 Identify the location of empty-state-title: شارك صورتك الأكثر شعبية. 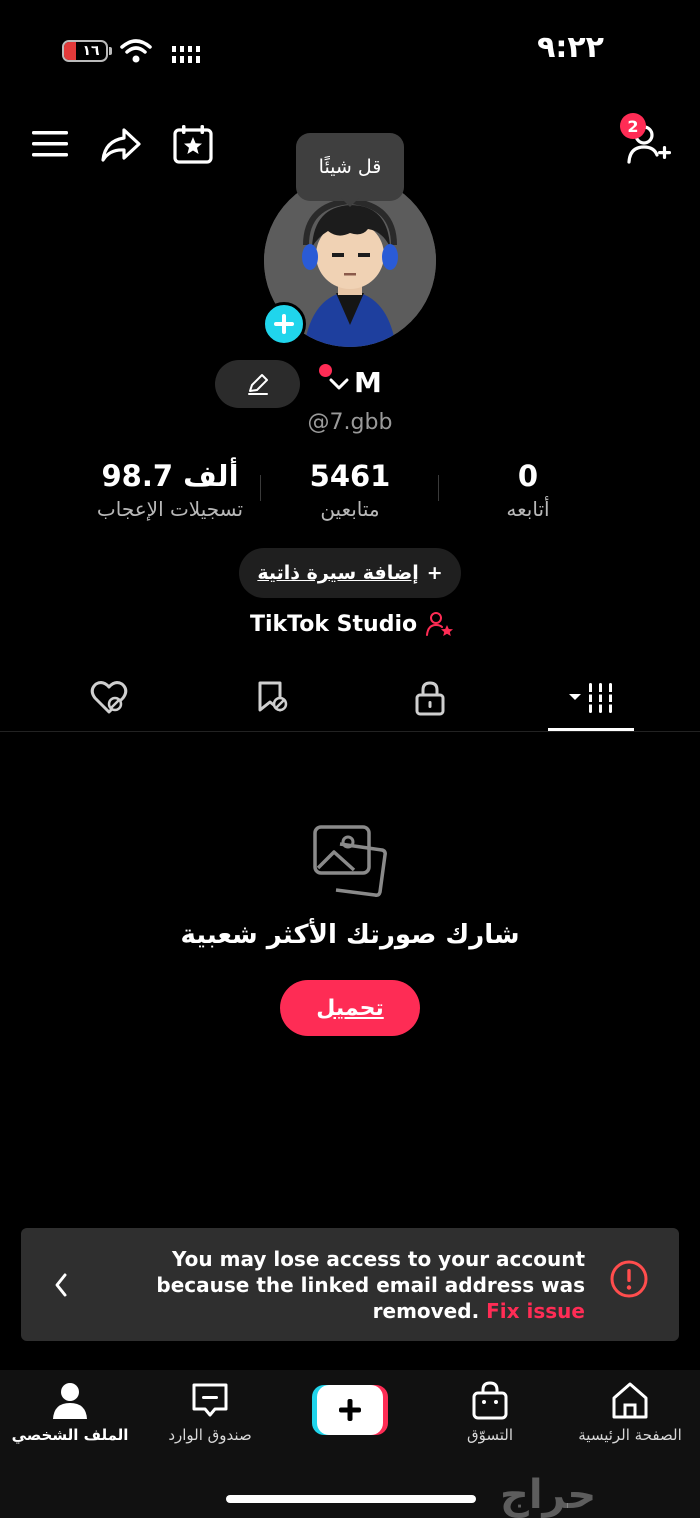
(350, 935).